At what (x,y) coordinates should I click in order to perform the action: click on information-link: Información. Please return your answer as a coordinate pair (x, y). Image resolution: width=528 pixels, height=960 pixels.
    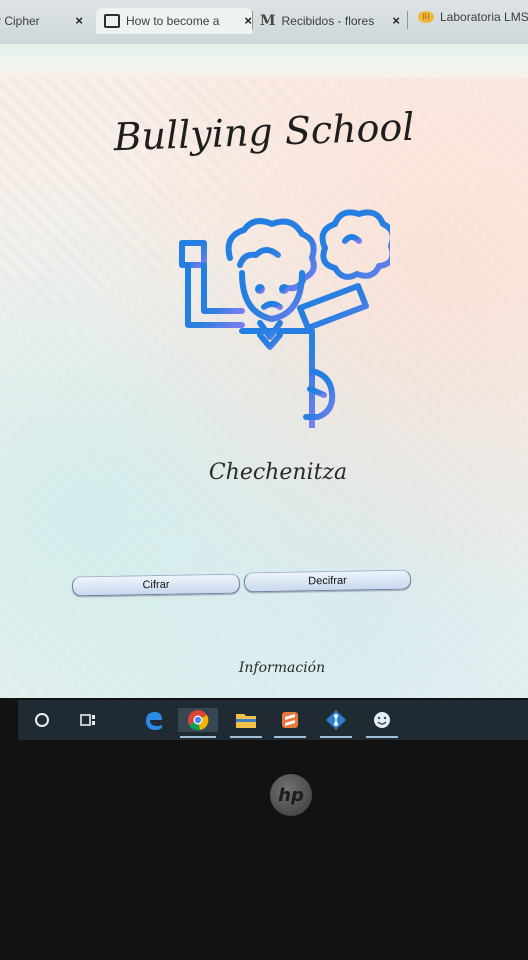
    Looking at the image, I should click on (264, 668).